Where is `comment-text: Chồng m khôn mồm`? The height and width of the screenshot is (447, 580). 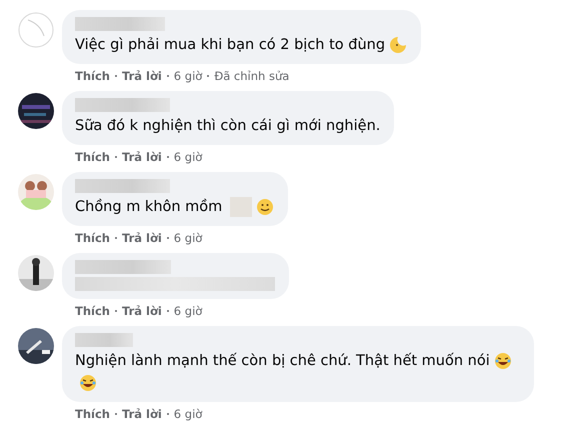
comment-text: Chồng m khôn mồm is located at coordinates (148, 207).